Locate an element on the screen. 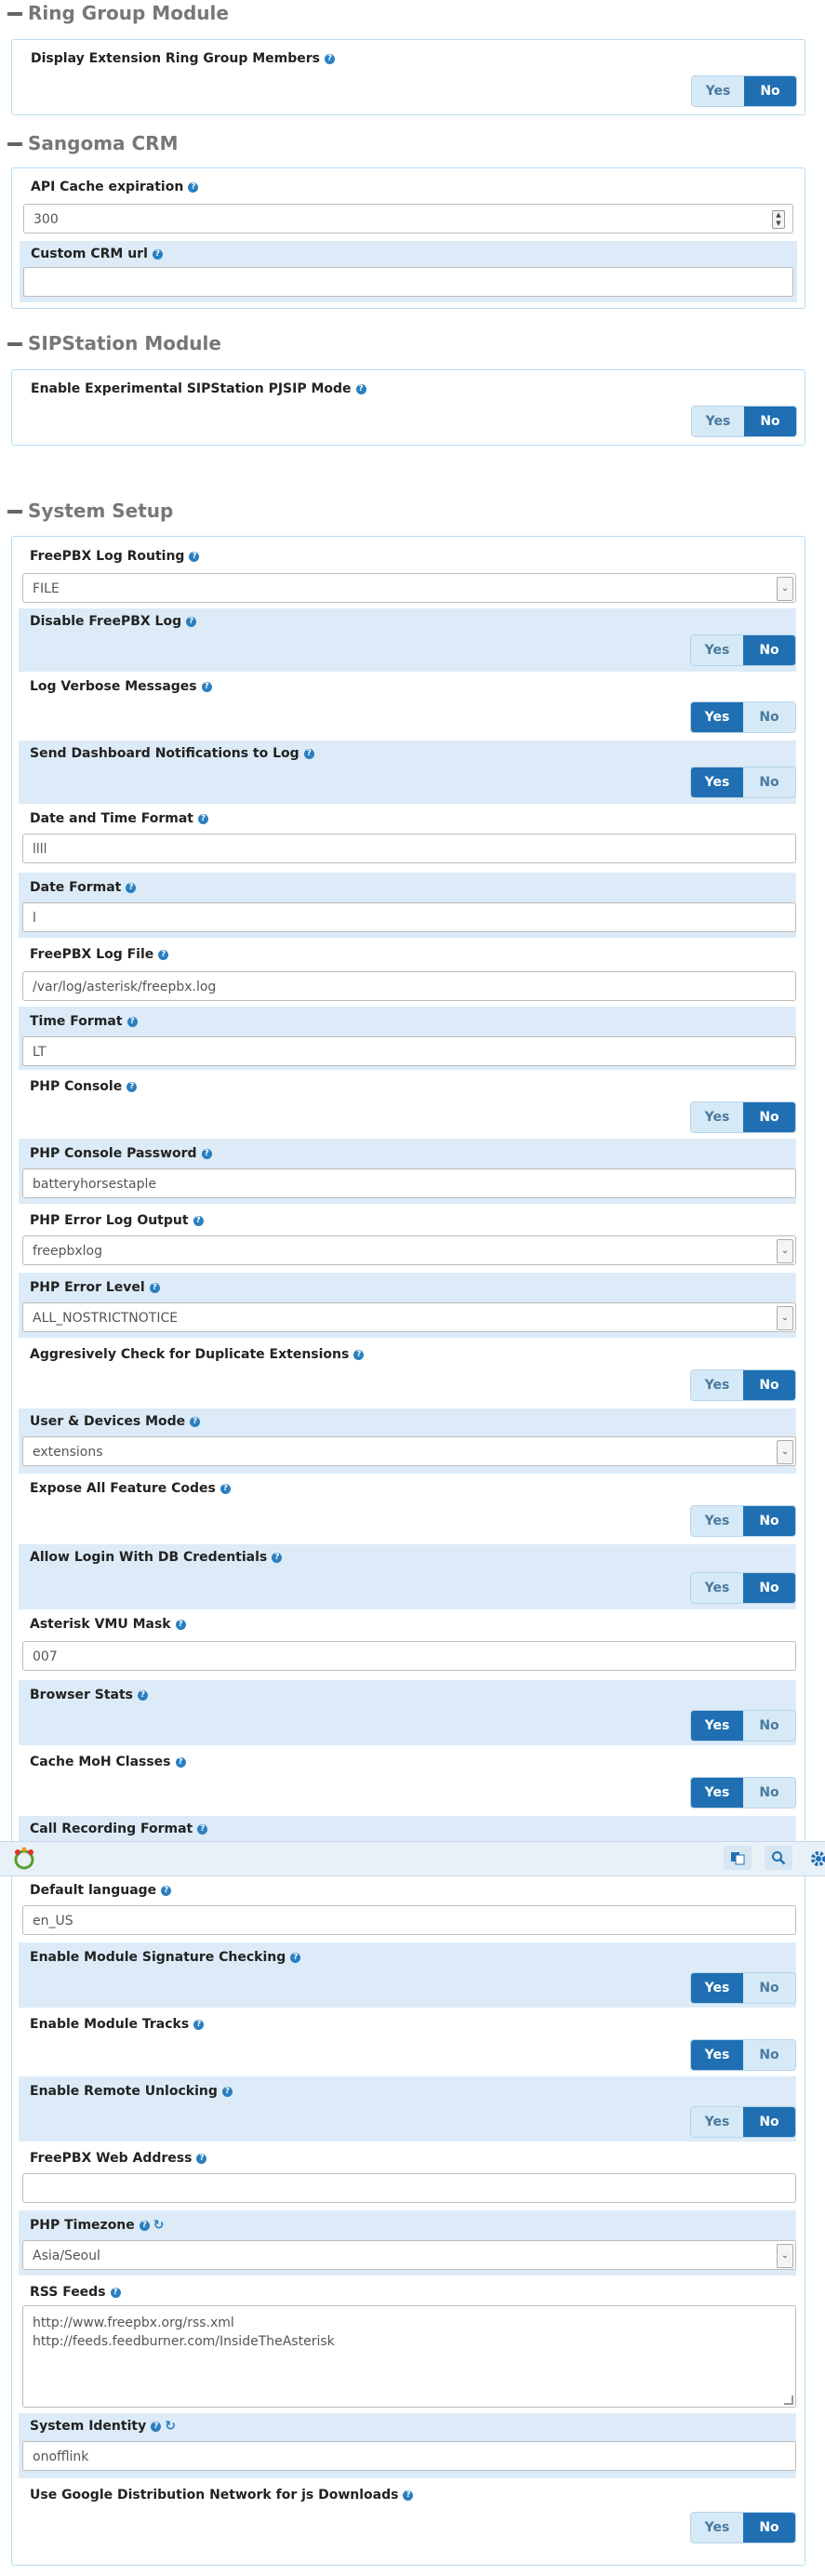 The height and width of the screenshot is (2576, 825). toggle-module-tracks: Yes No is located at coordinates (743, 2055).